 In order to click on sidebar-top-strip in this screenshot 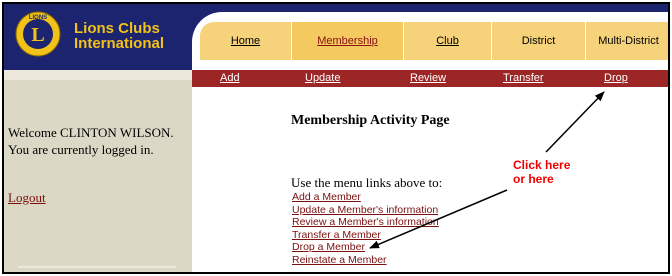, I will do `click(98, 75)`.